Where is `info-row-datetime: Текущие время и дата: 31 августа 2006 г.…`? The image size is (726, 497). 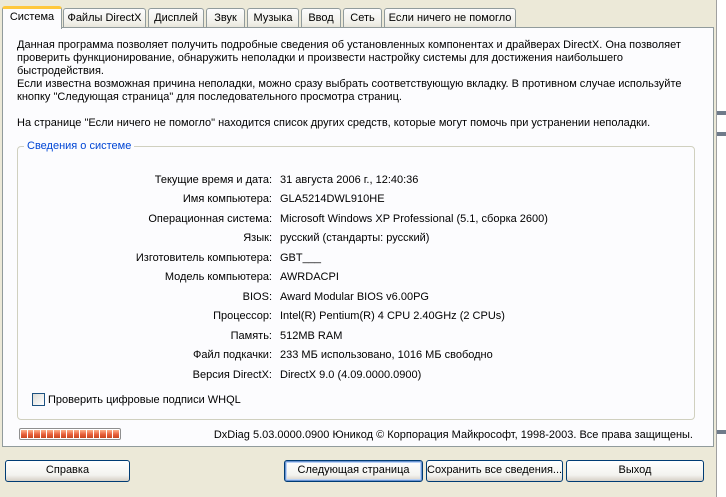 info-row-datetime: Текущие время и дата: 31 августа 2006 г.… is located at coordinates (357, 180).